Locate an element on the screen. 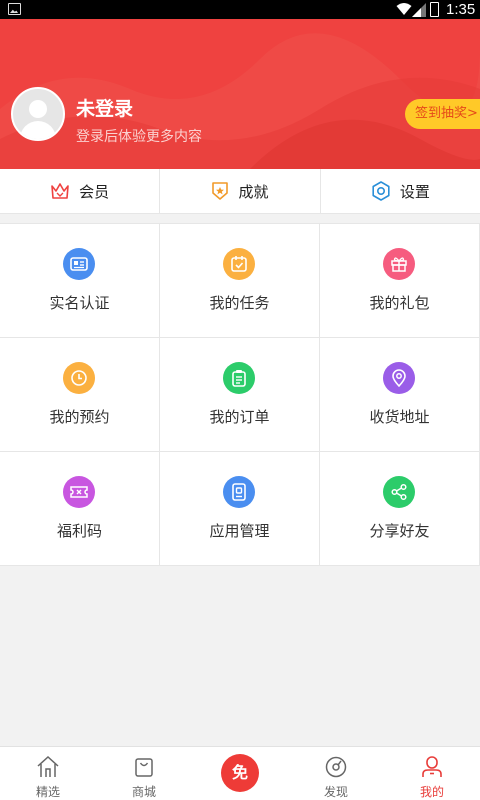 The width and height of the screenshot is (480, 800). app-manage-icon is located at coordinates (239, 492).